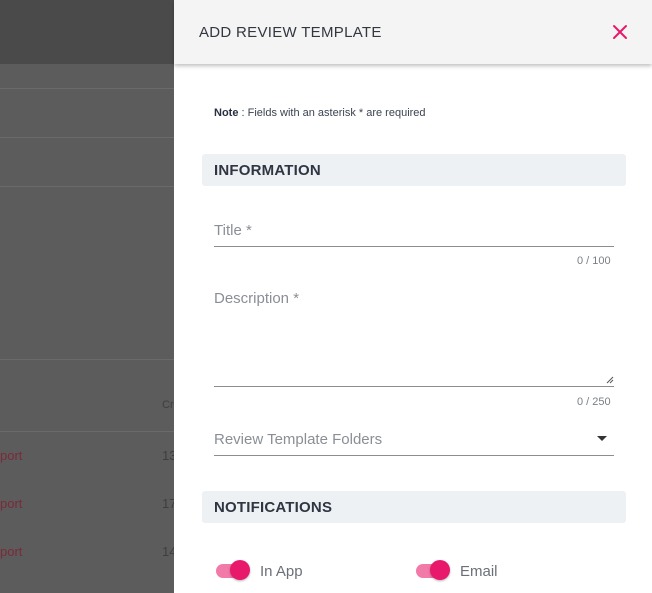 This screenshot has width=652, height=593. Describe the element at coordinates (281, 571) in the screenshot. I see `toggle-label: In App` at that location.